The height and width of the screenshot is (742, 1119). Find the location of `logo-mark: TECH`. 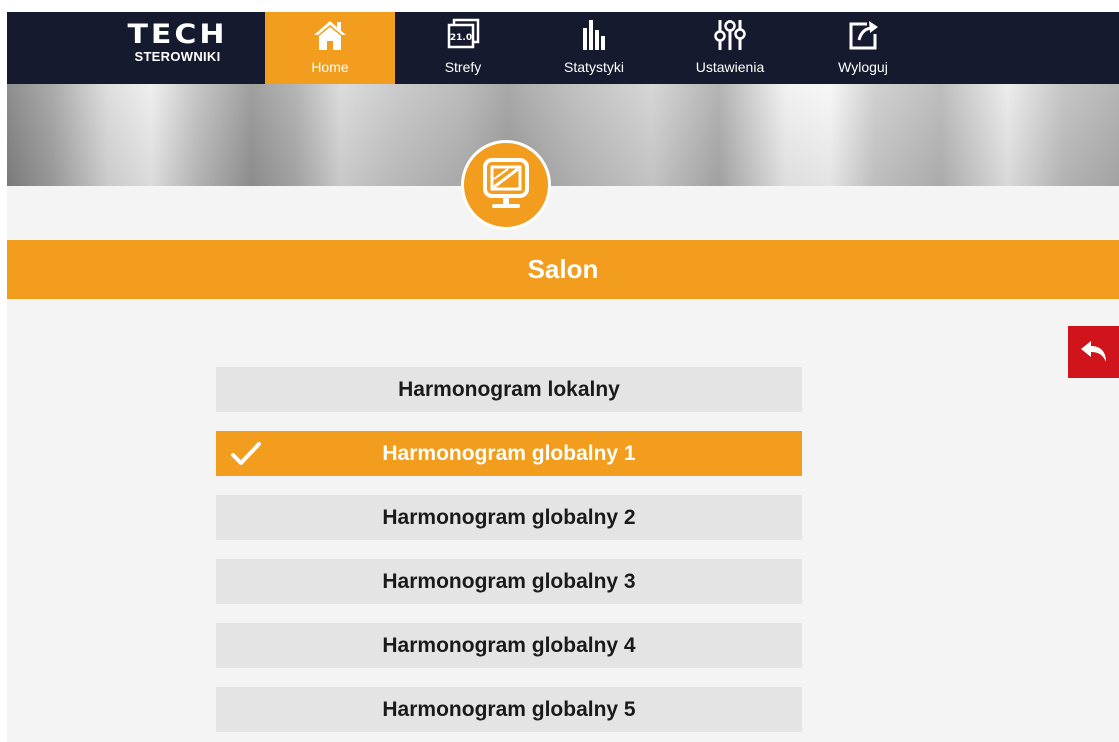

logo-mark: TECH is located at coordinates (177, 34).